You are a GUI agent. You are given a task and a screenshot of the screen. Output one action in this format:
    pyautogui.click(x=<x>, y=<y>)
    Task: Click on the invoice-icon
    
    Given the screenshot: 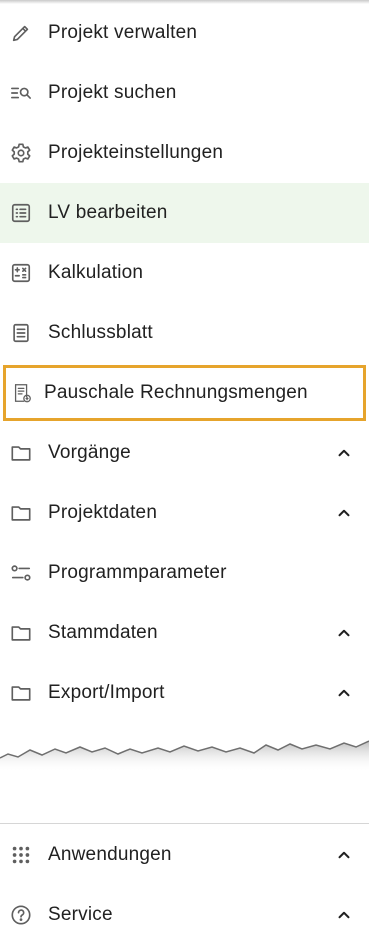 What is the action you would take?
    pyautogui.click(x=22, y=393)
    